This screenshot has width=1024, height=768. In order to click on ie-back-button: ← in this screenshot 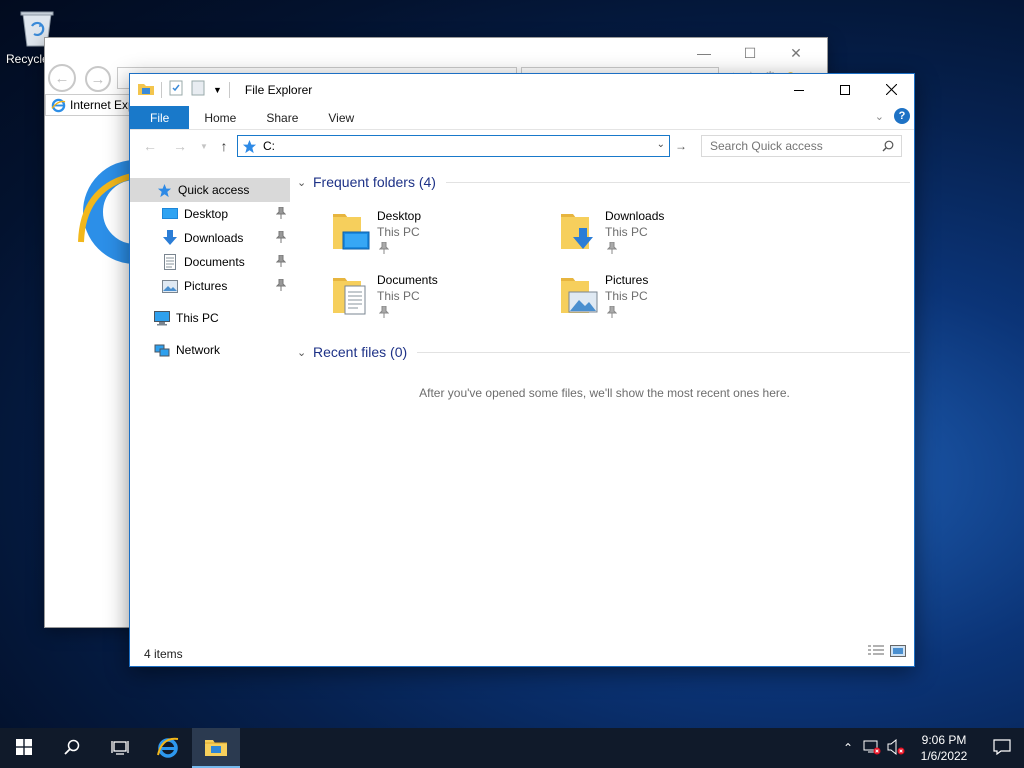, I will do `click(62, 78)`.